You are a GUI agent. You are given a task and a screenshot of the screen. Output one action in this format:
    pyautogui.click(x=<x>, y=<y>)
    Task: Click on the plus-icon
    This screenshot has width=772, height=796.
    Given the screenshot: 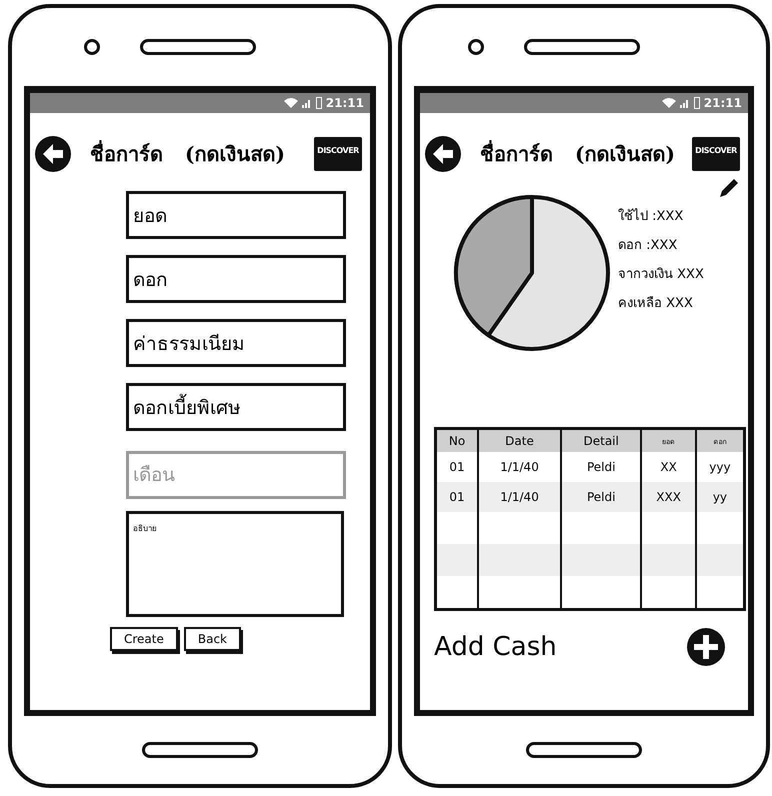 What is the action you would take?
    pyautogui.click(x=706, y=647)
    